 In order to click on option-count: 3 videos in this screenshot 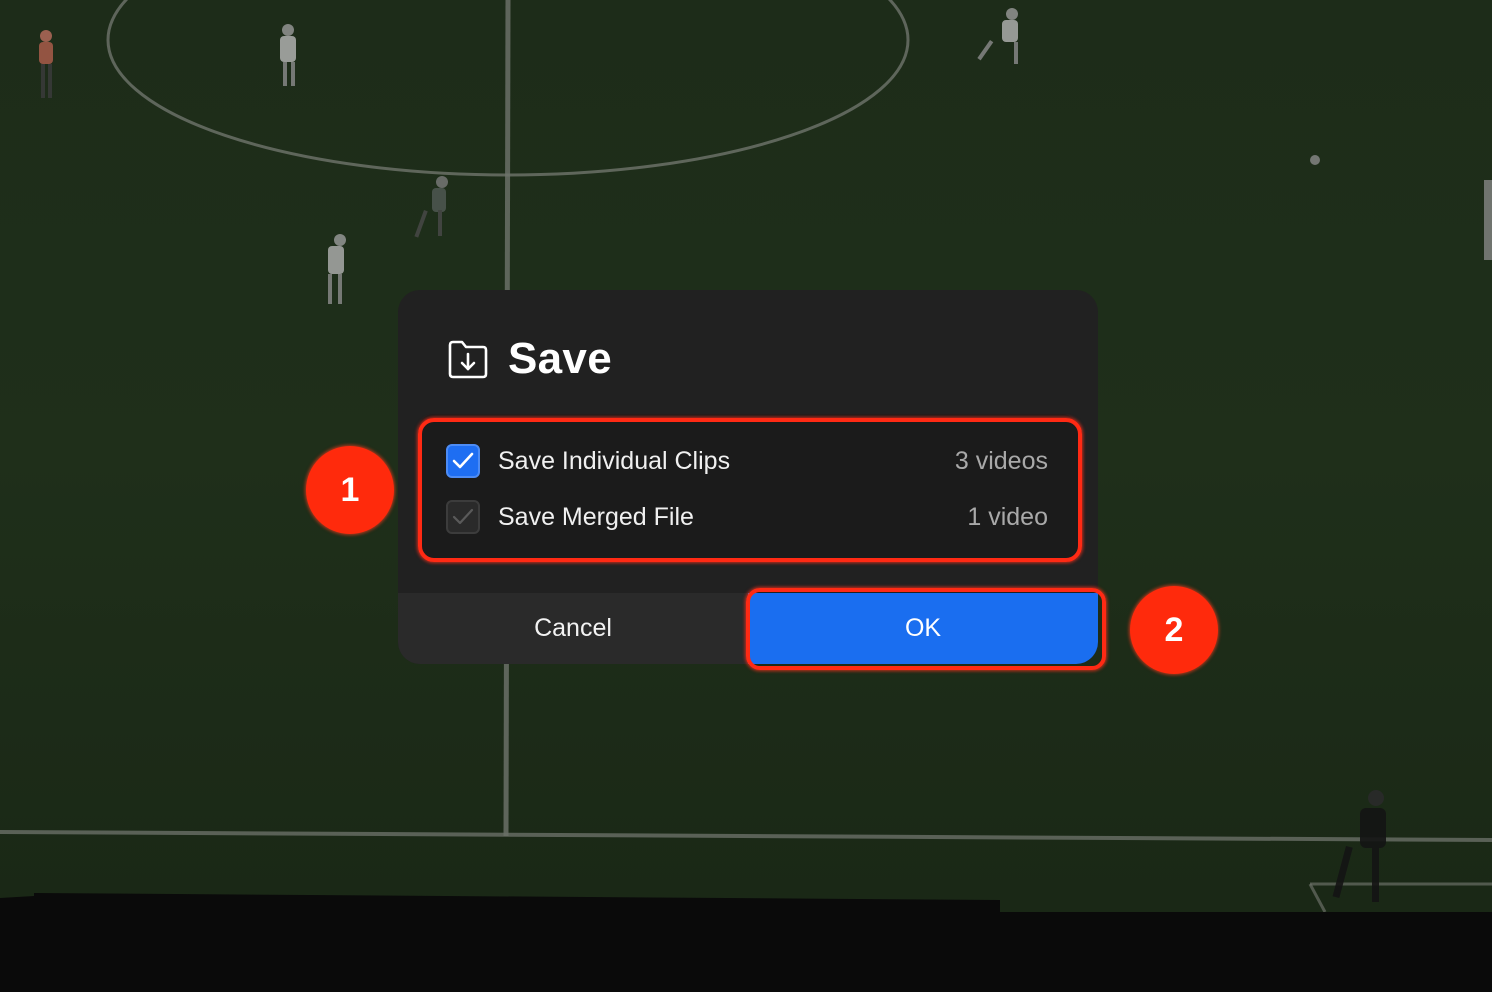, I will do `click(1001, 460)`.